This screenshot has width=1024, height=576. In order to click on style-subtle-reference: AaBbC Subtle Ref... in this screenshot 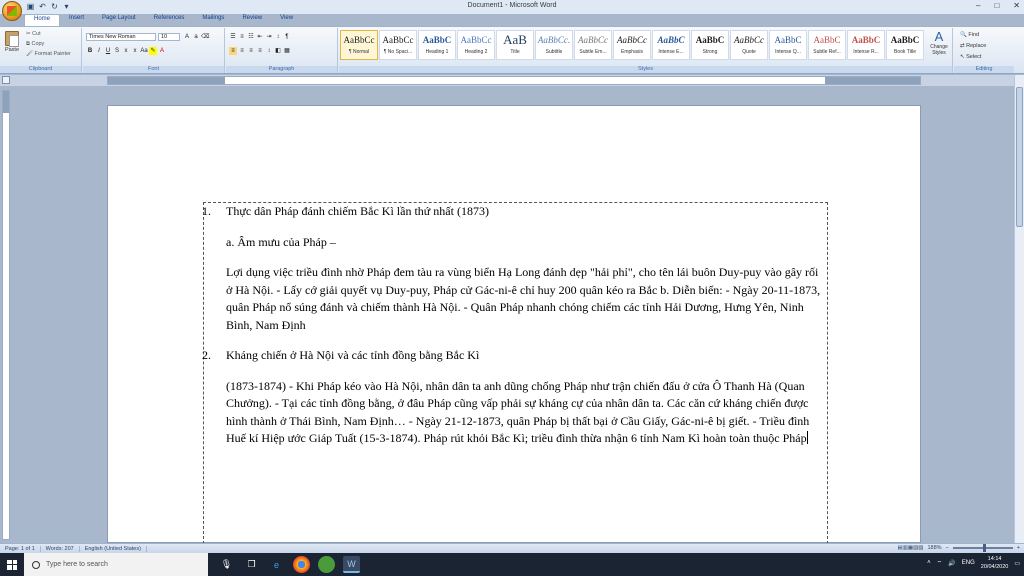, I will do `click(827, 45)`.